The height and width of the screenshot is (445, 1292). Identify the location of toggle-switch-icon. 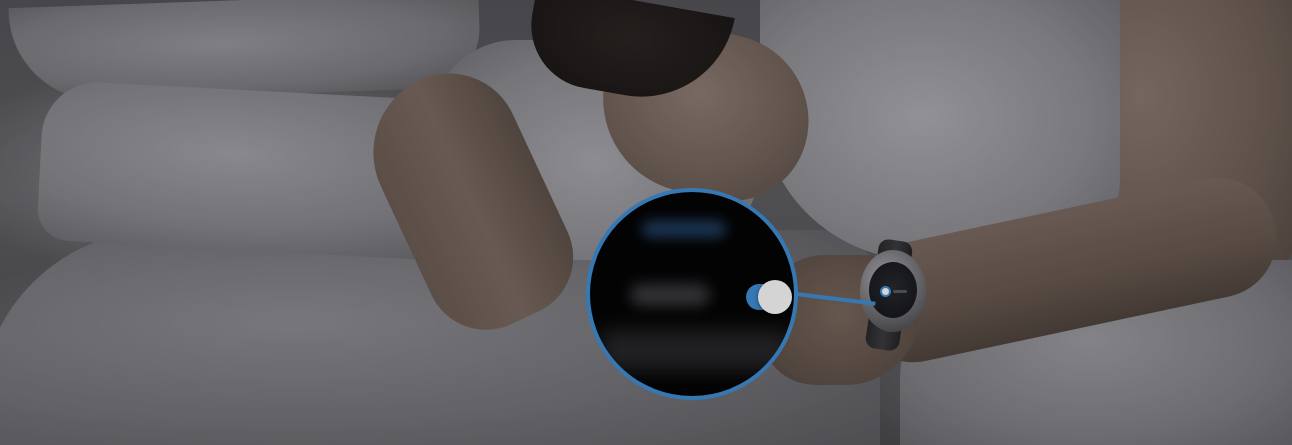
(769, 297).